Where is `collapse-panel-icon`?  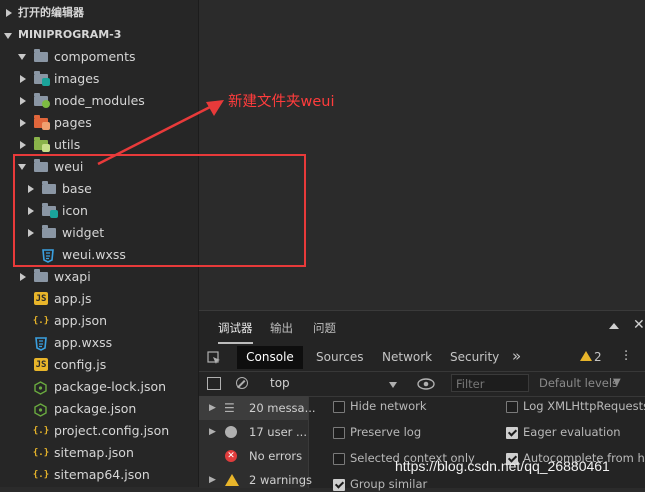 collapse-panel-icon is located at coordinates (614, 326).